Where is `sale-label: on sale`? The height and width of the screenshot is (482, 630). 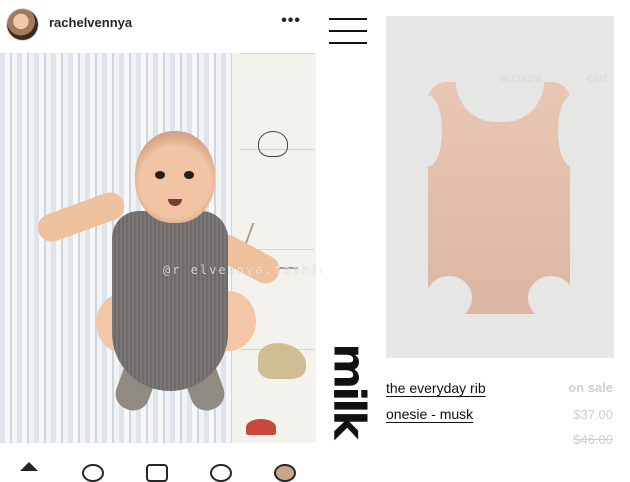
sale-label: on sale is located at coordinates (590, 387).